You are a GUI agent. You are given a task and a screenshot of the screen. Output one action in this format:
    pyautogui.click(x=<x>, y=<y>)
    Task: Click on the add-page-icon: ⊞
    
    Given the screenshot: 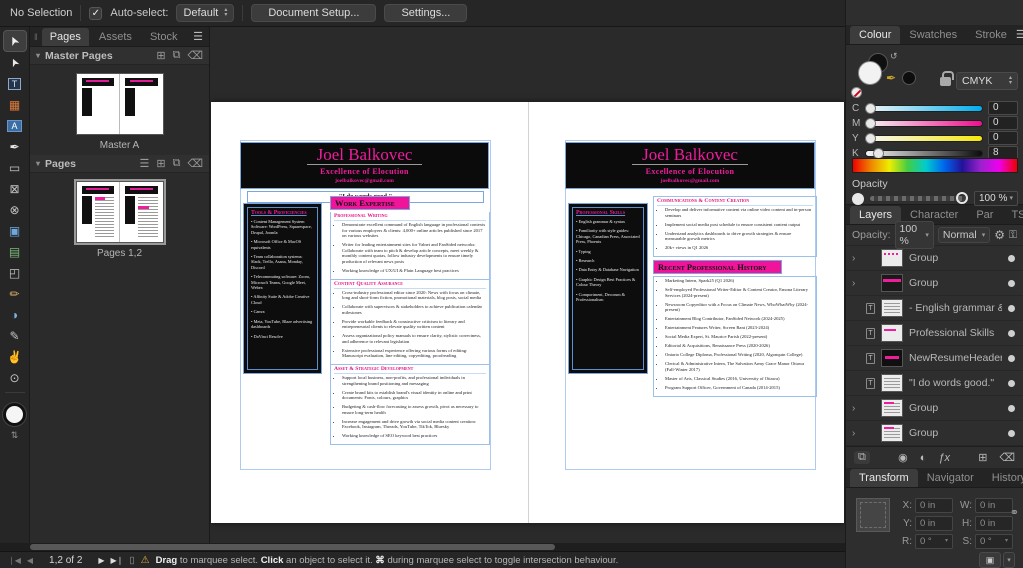 What is the action you would take?
    pyautogui.click(x=160, y=163)
    